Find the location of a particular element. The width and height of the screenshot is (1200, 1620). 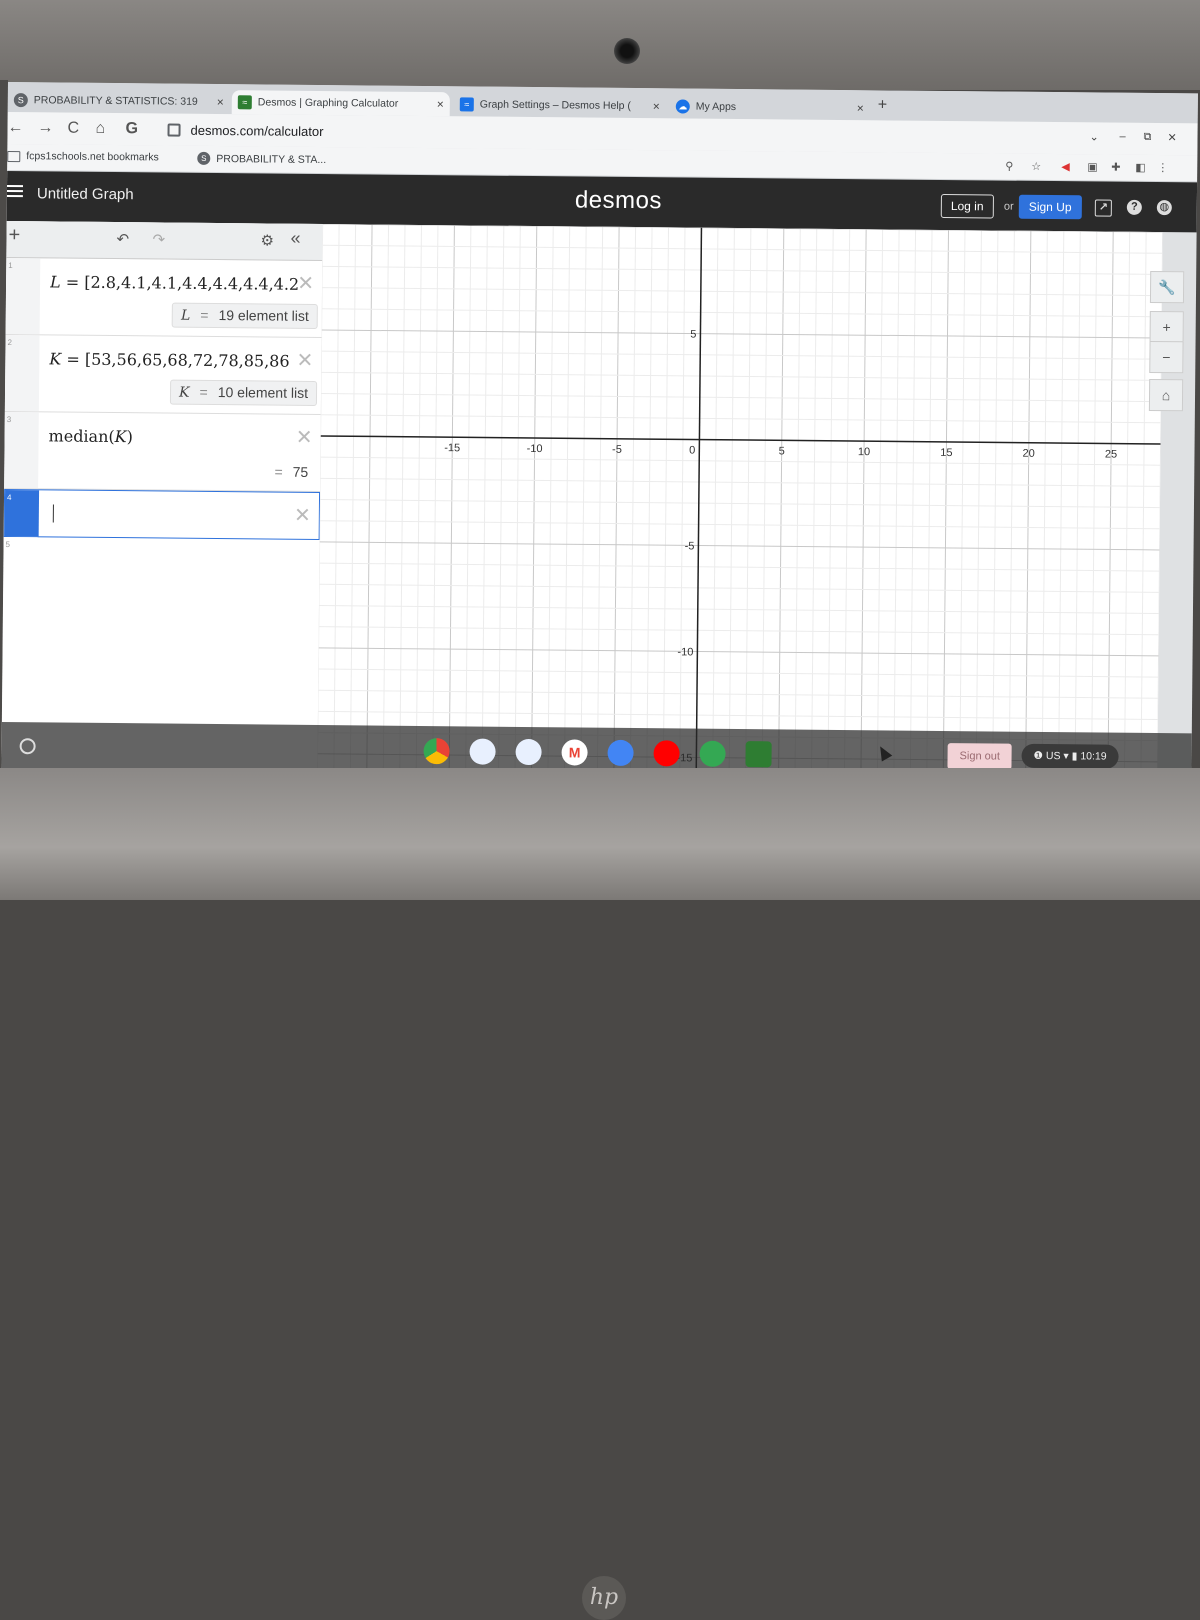

tab-label: Graph Settings – Desmos Help ( is located at coordinates (555, 105).